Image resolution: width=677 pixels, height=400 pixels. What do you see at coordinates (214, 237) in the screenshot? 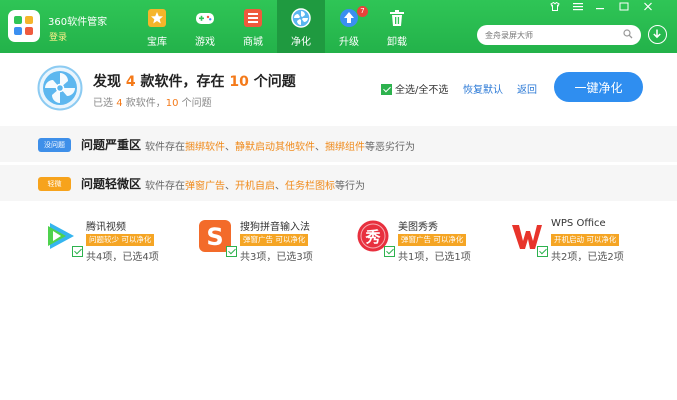
I see `svg-text: S` at bounding box center [214, 237].